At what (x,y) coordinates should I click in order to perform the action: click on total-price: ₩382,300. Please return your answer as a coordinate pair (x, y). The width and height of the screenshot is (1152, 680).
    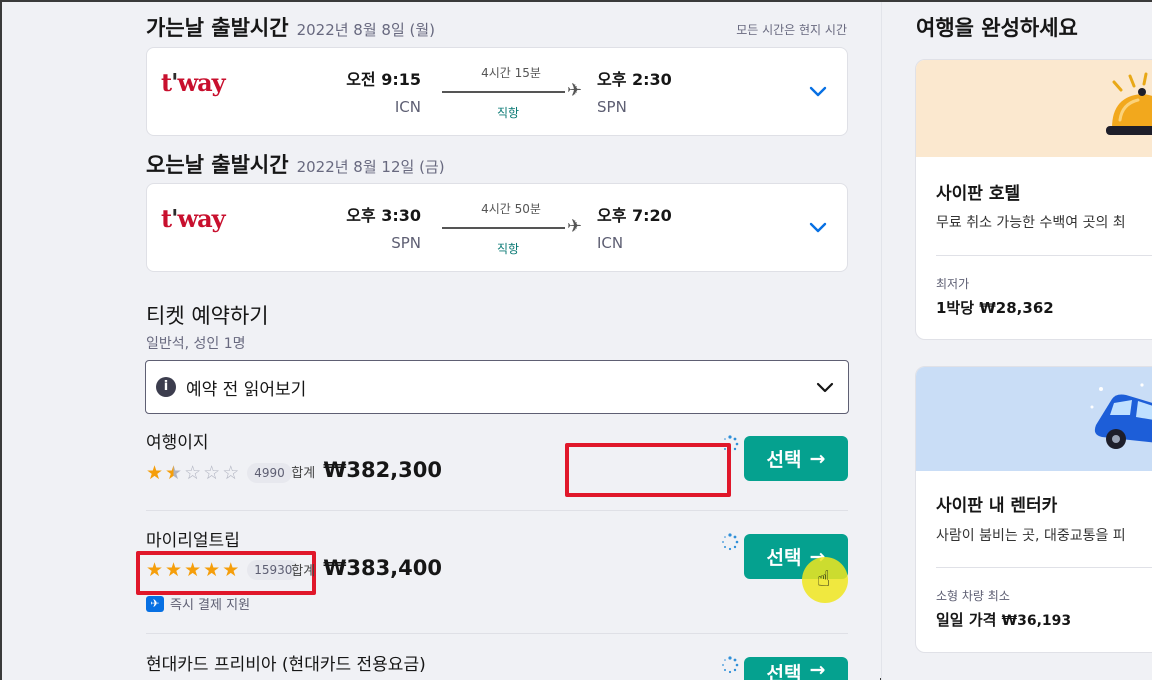
    Looking at the image, I should click on (382, 470).